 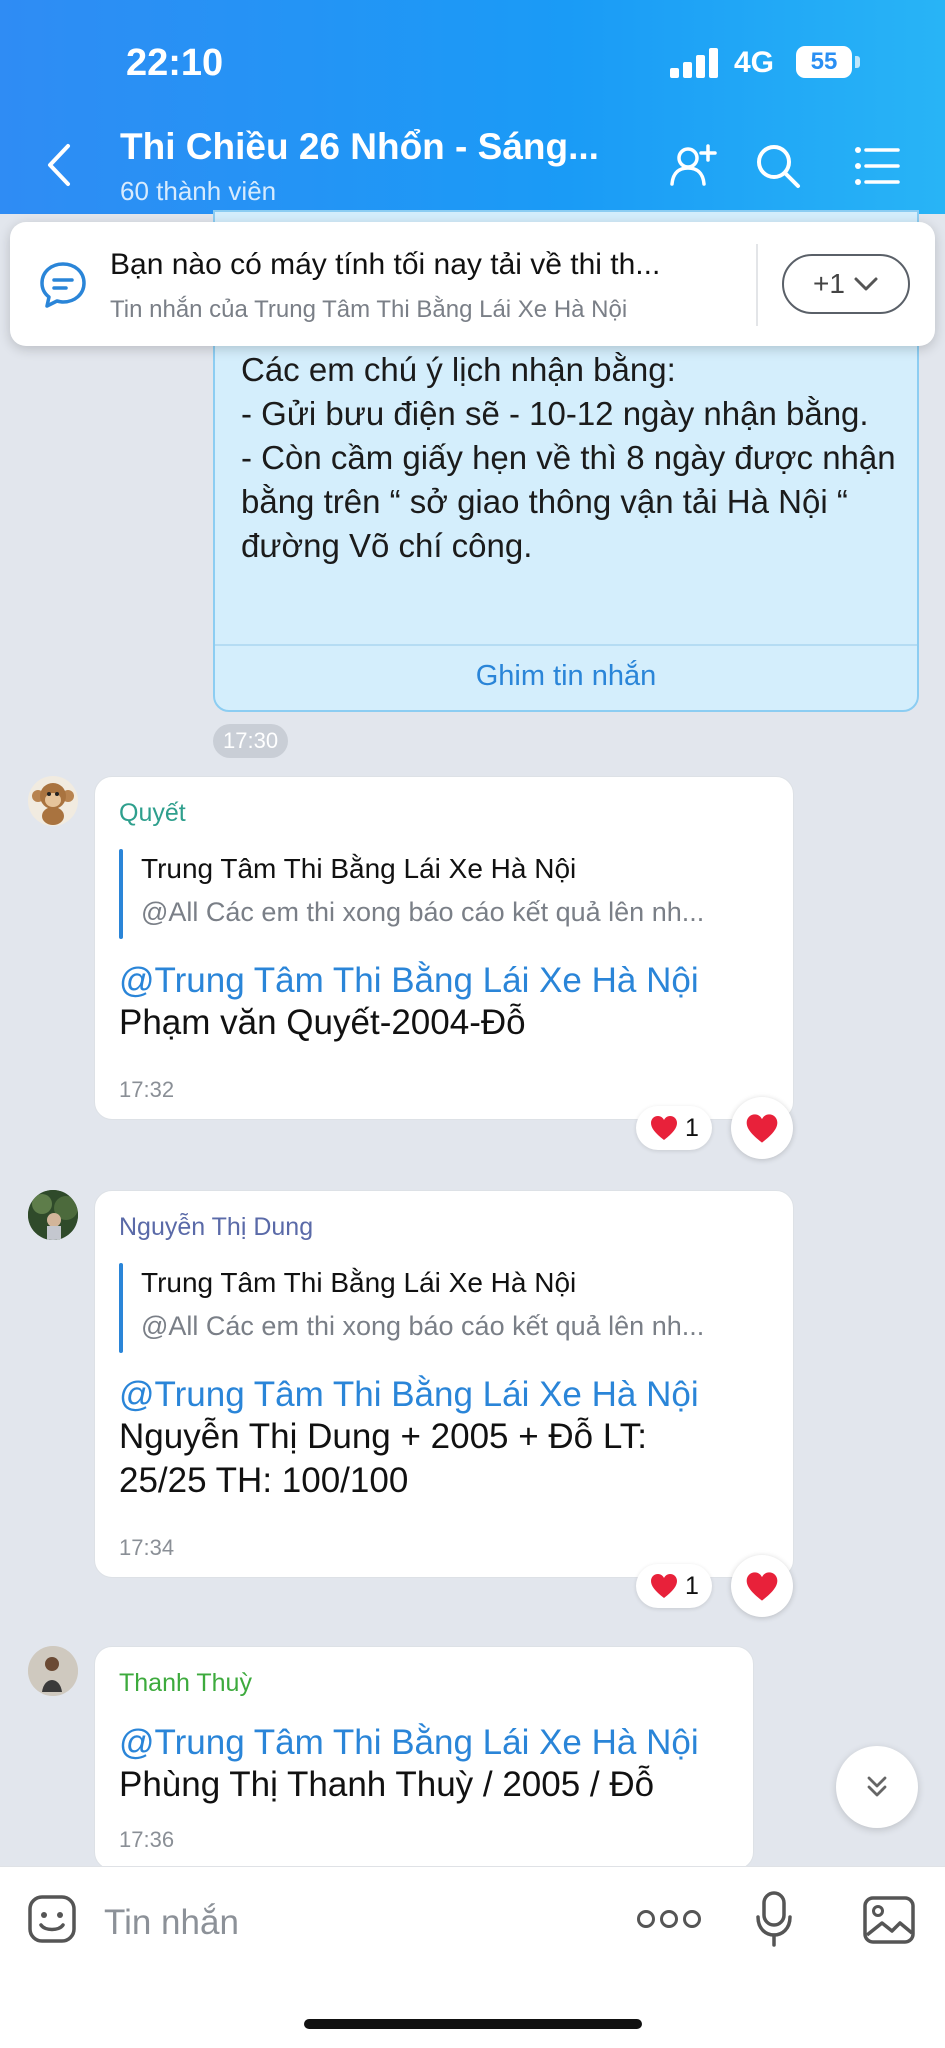 I want to click on back-icon, so click(x=59, y=165).